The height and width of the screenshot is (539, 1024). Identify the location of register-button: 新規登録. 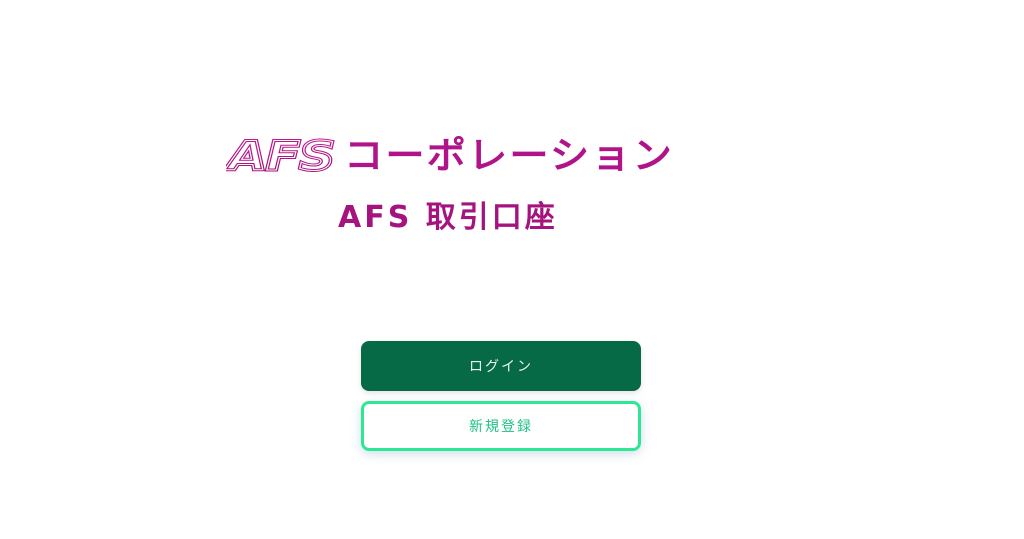
(501, 426).